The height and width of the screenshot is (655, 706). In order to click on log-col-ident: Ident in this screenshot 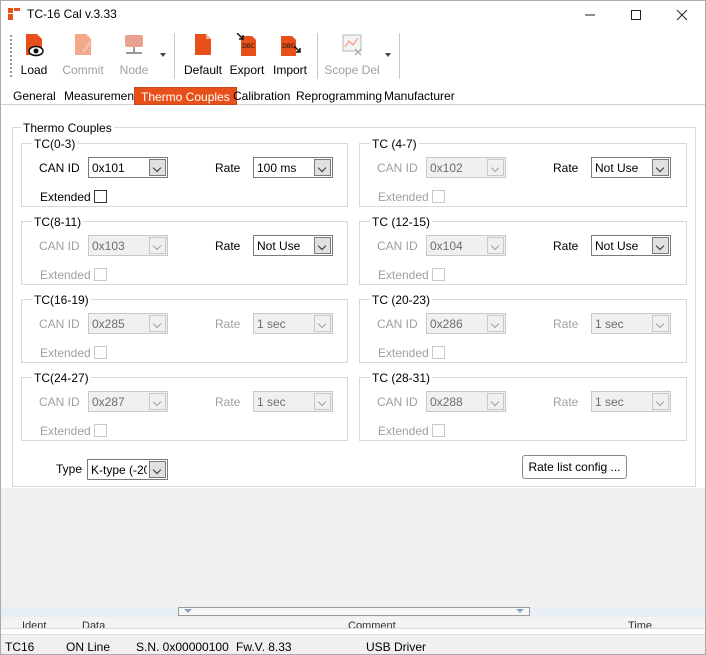, I will do `click(34, 624)`.